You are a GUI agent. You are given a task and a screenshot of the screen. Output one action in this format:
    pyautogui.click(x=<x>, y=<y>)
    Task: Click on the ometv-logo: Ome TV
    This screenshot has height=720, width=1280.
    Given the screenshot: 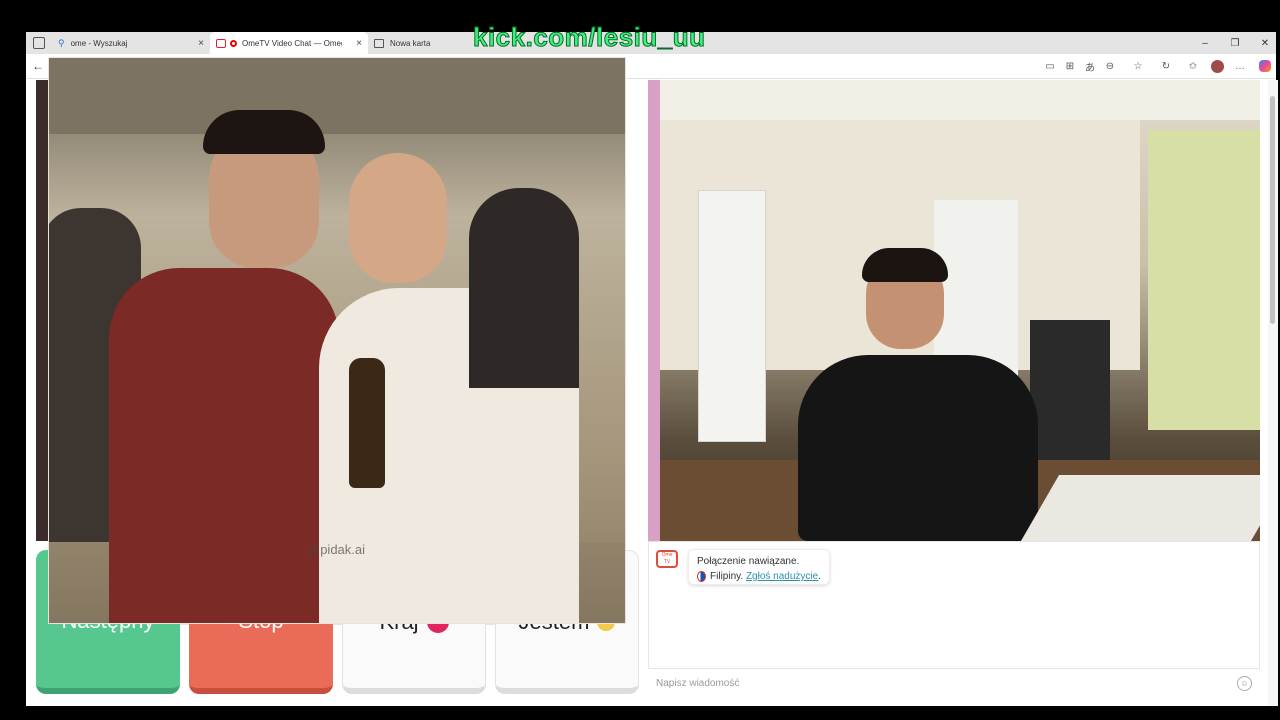 What is the action you would take?
    pyautogui.click(x=667, y=559)
    